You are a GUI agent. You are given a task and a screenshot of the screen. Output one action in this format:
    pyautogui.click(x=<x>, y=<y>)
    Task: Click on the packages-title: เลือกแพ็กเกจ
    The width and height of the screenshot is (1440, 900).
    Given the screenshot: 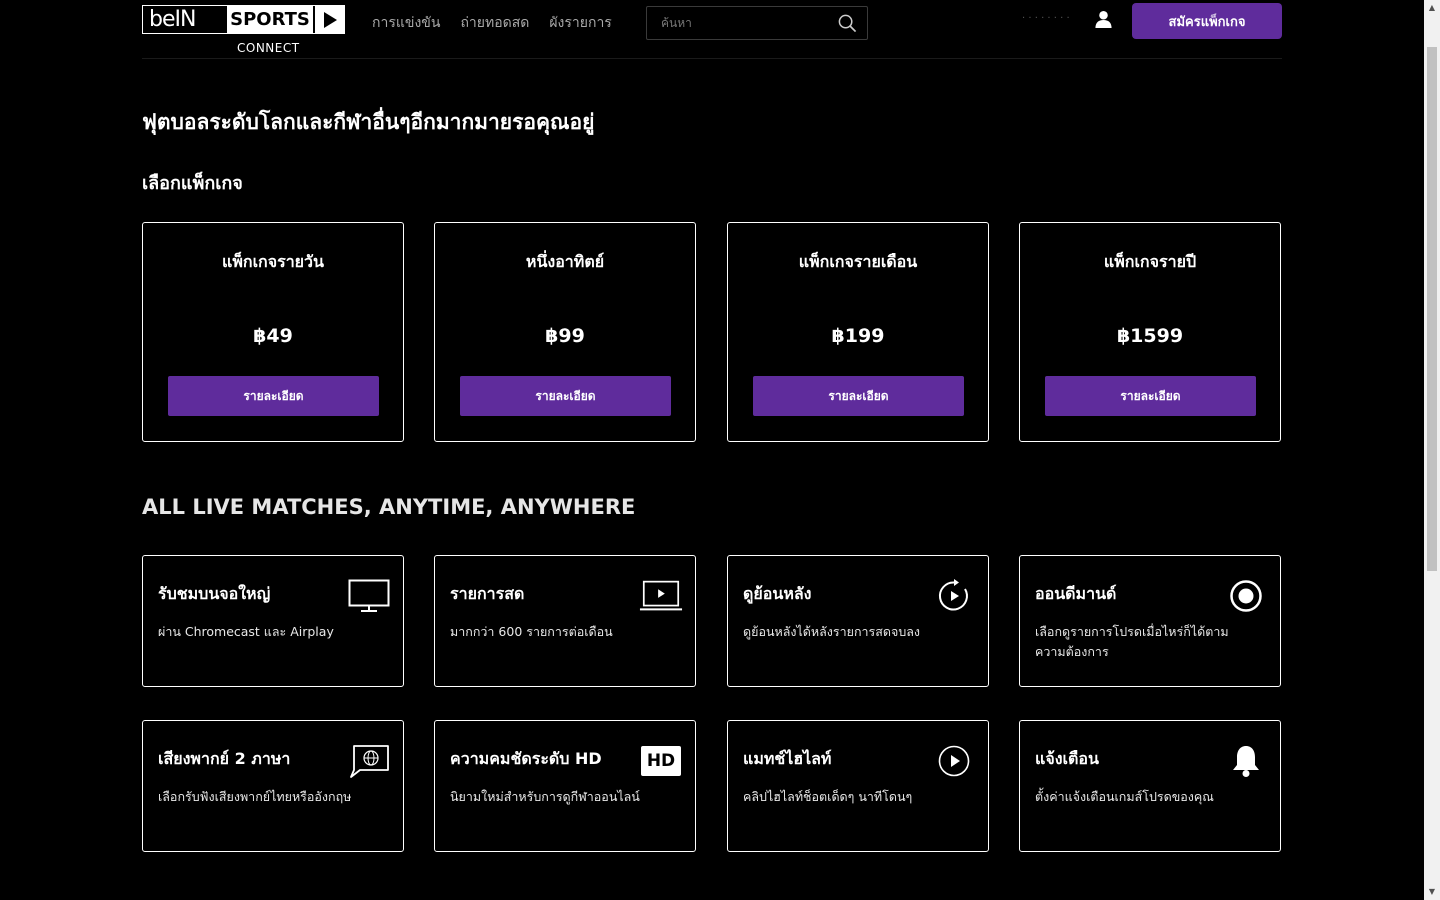 What is the action you would take?
    pyautogui.click(x=192, y=183)
    